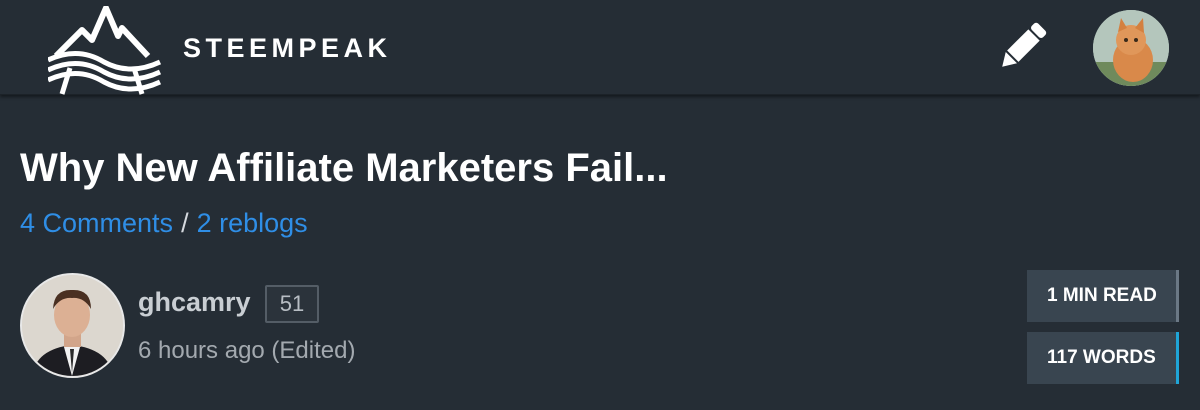 The height and width of the screenshot is (410, 1200). I want to click on comments-link: 4 Comments, so click(96, 223).